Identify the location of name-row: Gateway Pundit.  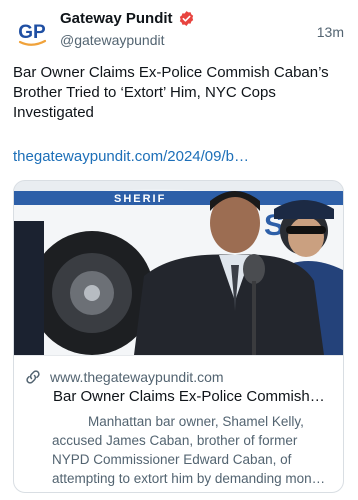
(127, 18).